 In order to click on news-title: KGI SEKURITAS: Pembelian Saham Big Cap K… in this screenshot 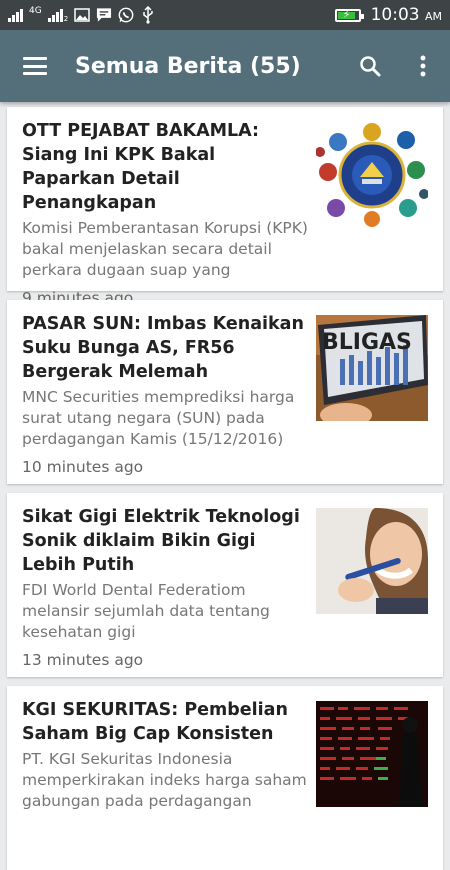, I will do `click(155, 722)`.